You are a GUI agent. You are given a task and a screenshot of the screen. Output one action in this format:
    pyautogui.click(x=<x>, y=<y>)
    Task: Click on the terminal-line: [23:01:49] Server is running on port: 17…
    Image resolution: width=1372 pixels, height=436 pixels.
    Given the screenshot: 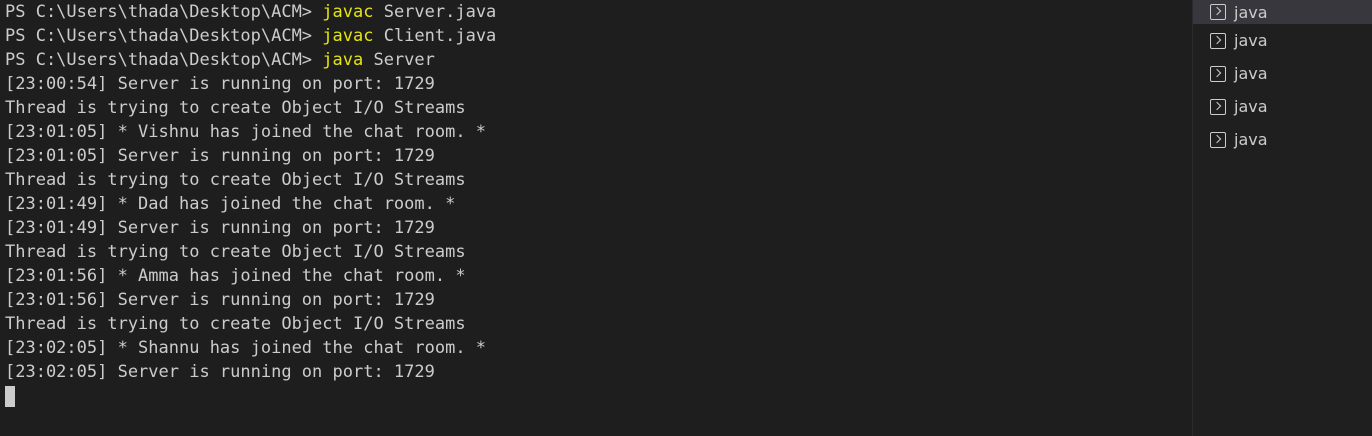 What is the action you would take?
    pyautogui.click(x=220, y=228)
    